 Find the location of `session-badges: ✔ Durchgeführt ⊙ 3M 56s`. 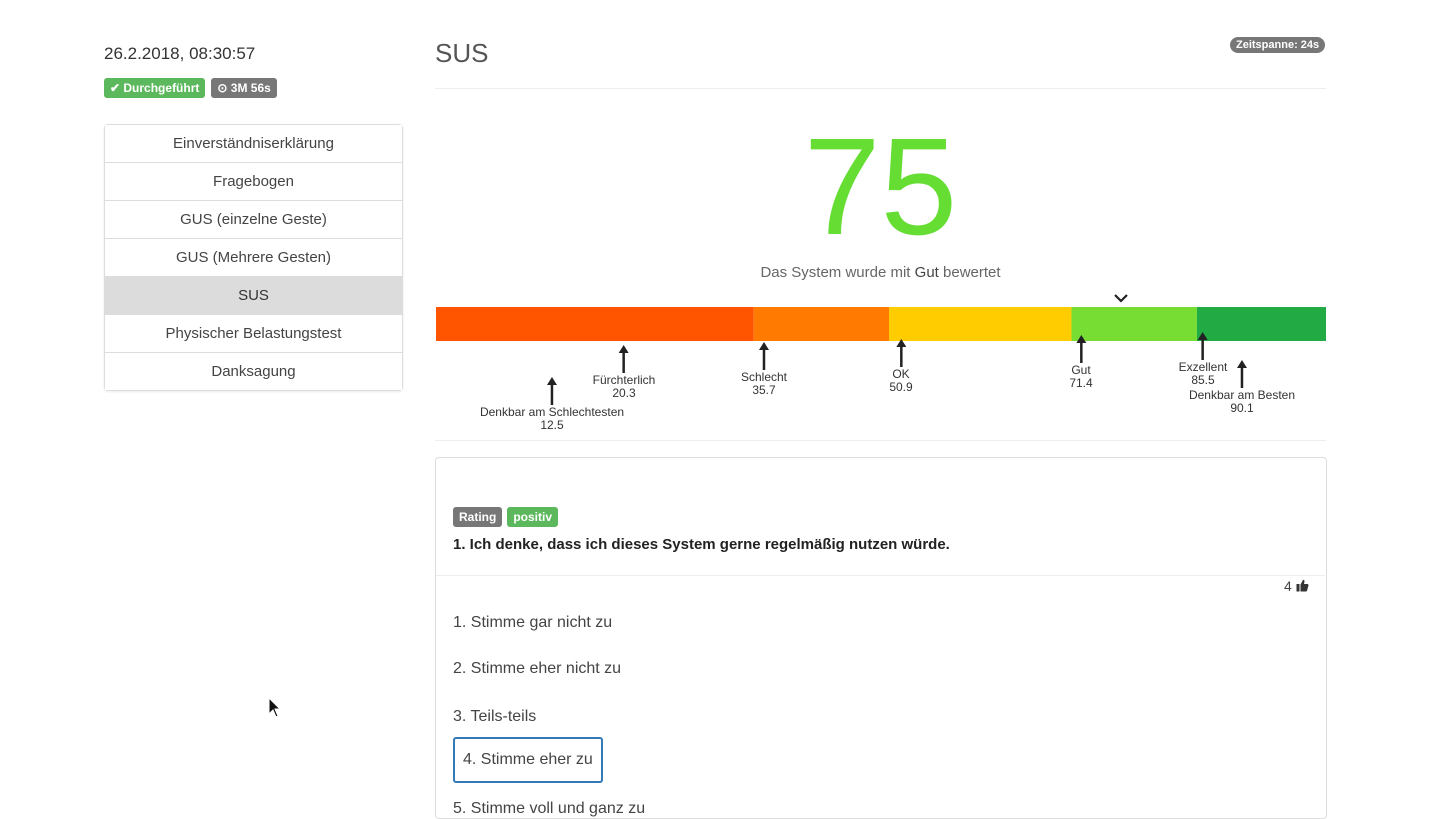

session-badges: ✔ Durchgeführt ⊙ 3M 56s is located at coordinates (190, 88).